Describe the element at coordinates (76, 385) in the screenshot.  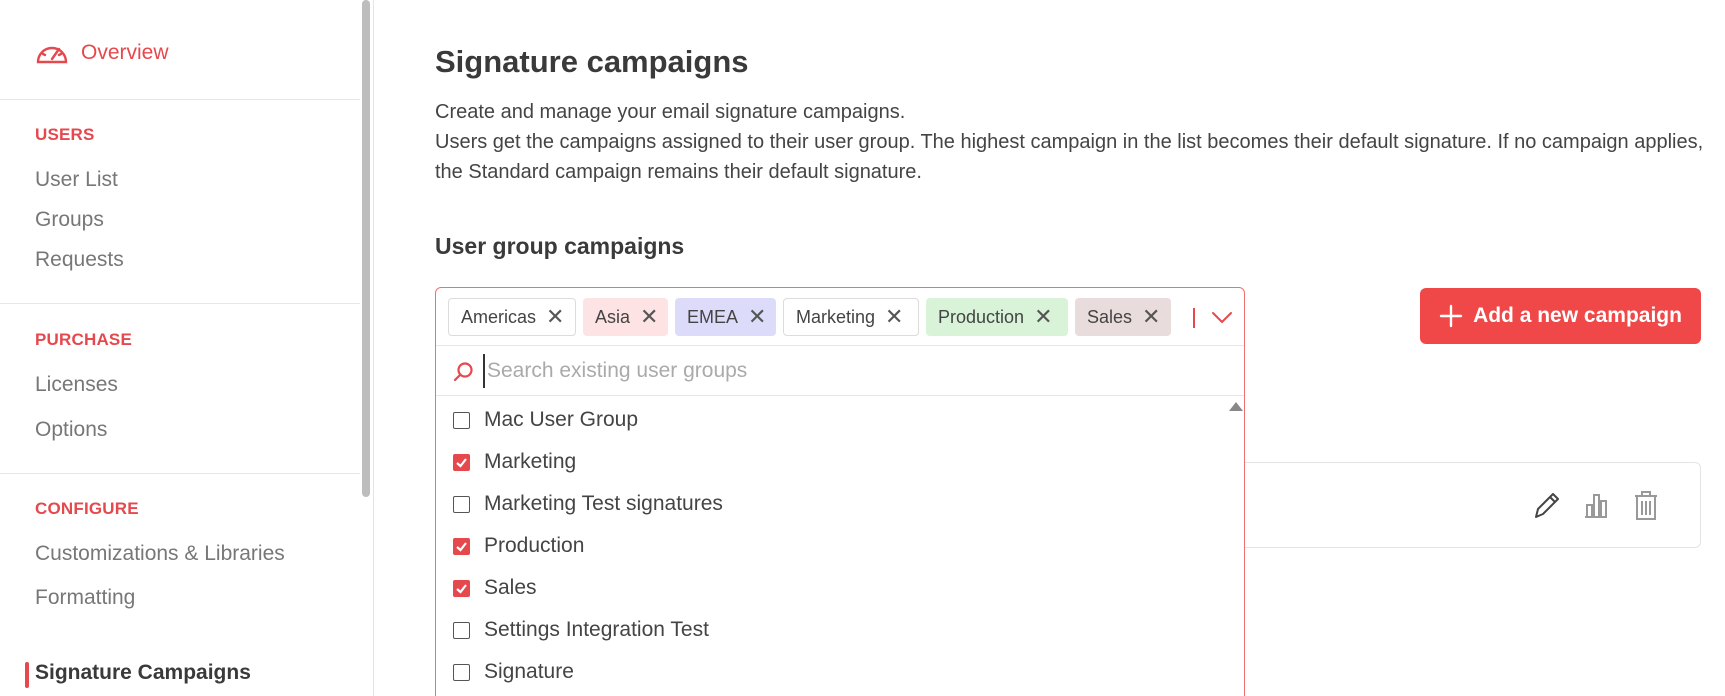
I see `sidebar-item-licenses: Licenses` at that location.